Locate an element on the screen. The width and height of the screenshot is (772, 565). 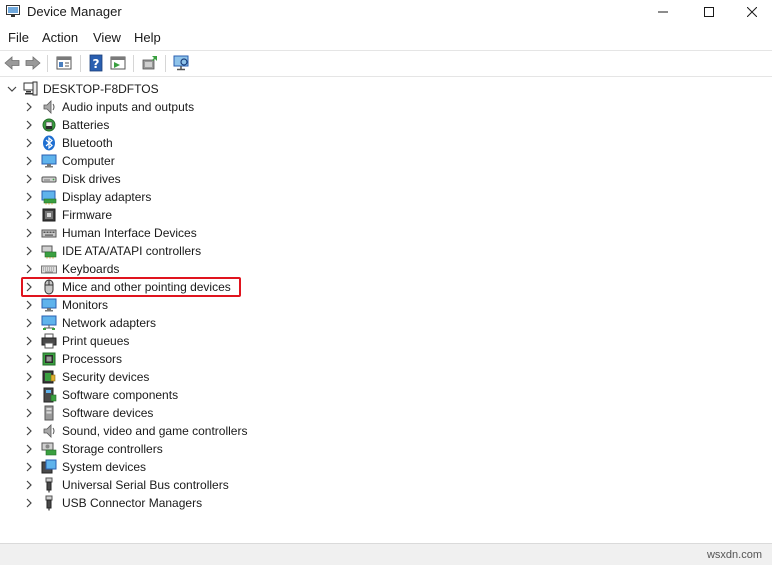
window-title: Device Manager is located at coordinates (74, 11).